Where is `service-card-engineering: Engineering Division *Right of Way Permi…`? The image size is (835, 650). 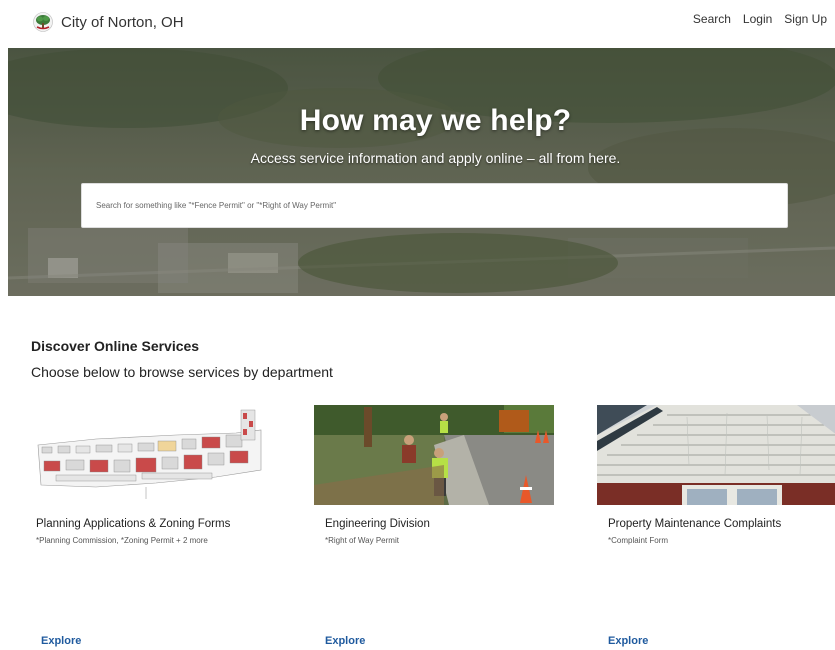 service-card-engineering: Engineering Division *Right of Way Permi… is located at coordinates (434, 527).